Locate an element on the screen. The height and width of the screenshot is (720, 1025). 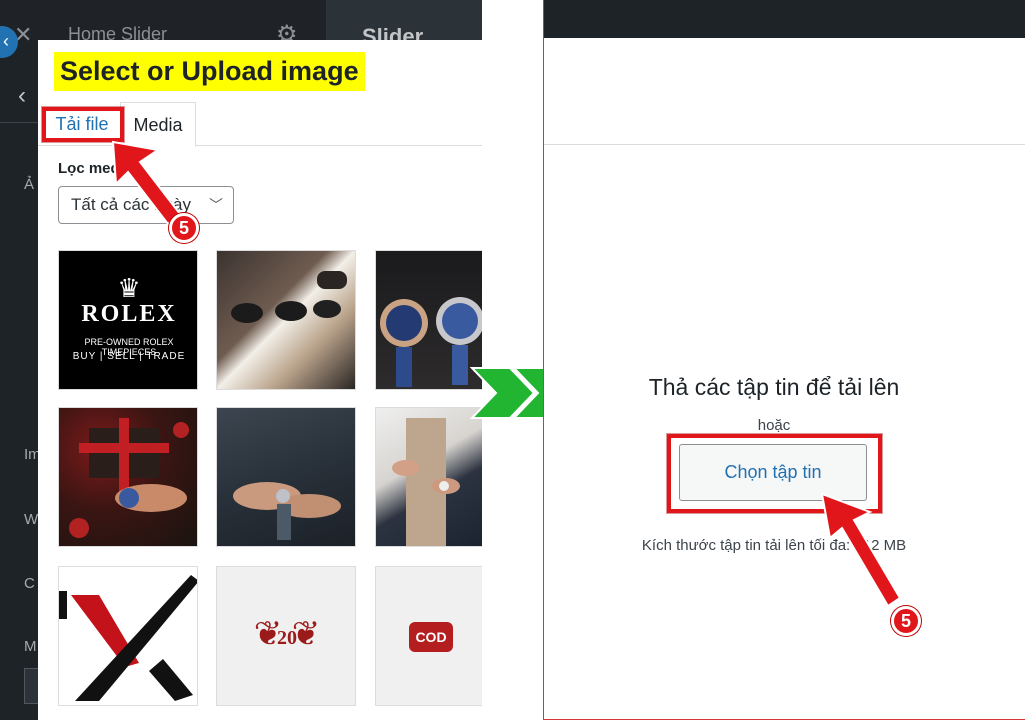
pointer-arrow-right is located at coordinates (861, 550).